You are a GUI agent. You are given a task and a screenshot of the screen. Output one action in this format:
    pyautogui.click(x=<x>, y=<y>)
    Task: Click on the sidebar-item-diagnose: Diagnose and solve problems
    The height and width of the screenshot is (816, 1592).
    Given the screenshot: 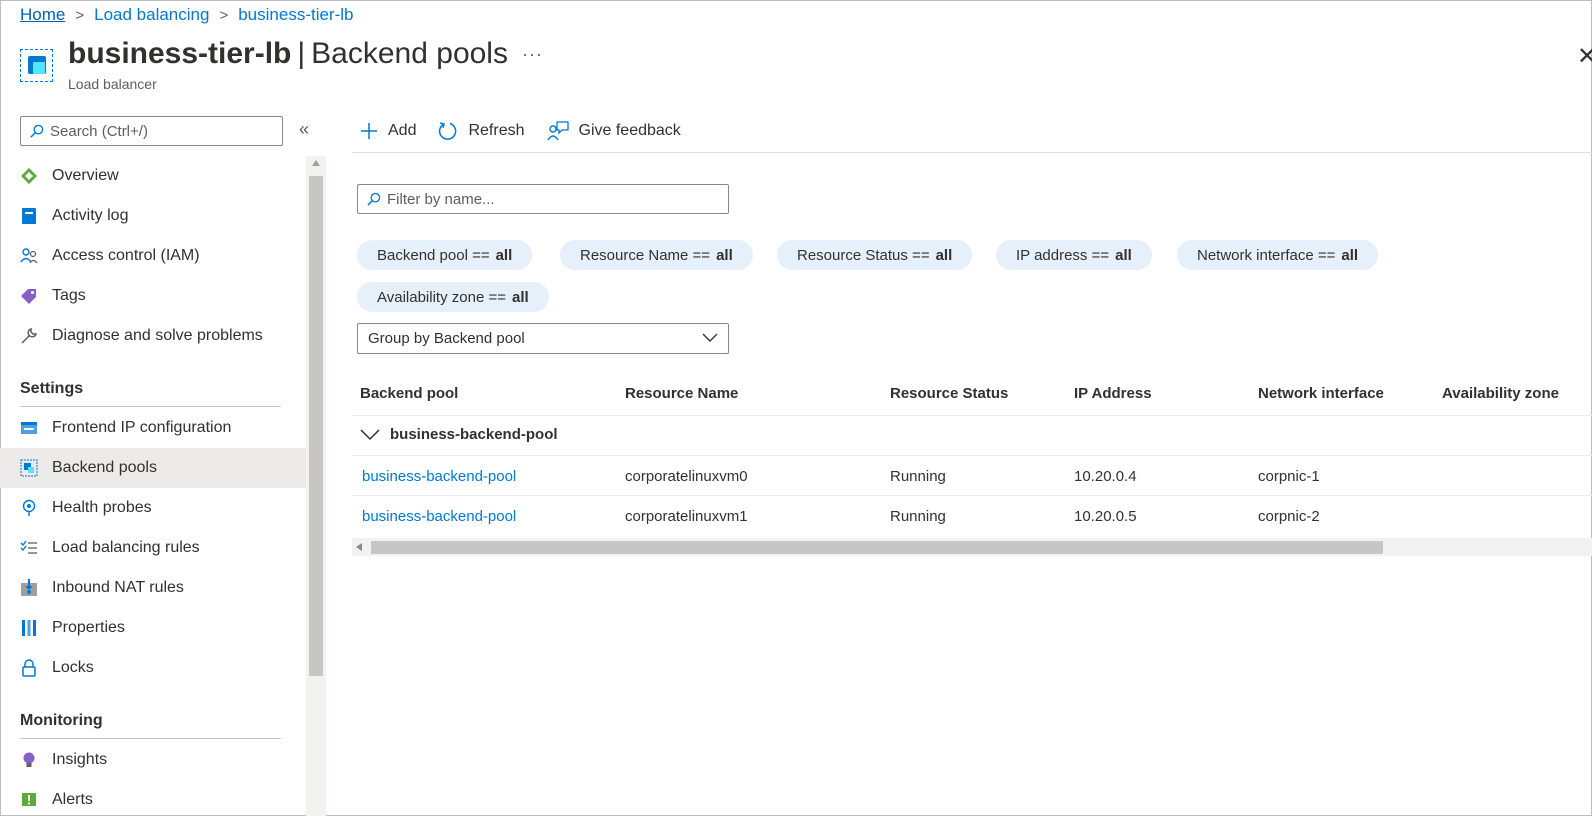 What is the action you would take?
    pyautogui.click(x=153, y=336)
    